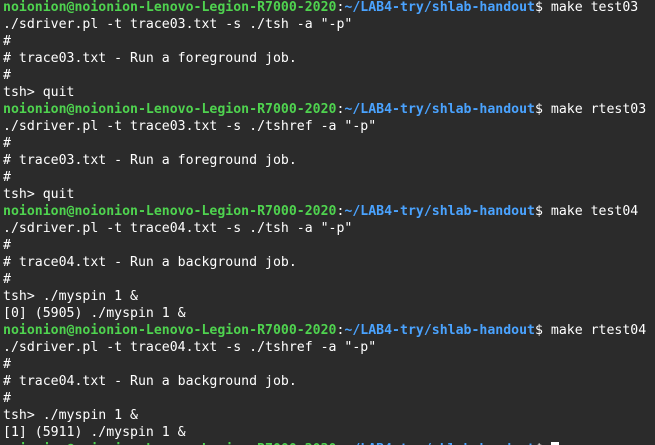  I want to click on command-text: make rtest03, so click(598, 109).